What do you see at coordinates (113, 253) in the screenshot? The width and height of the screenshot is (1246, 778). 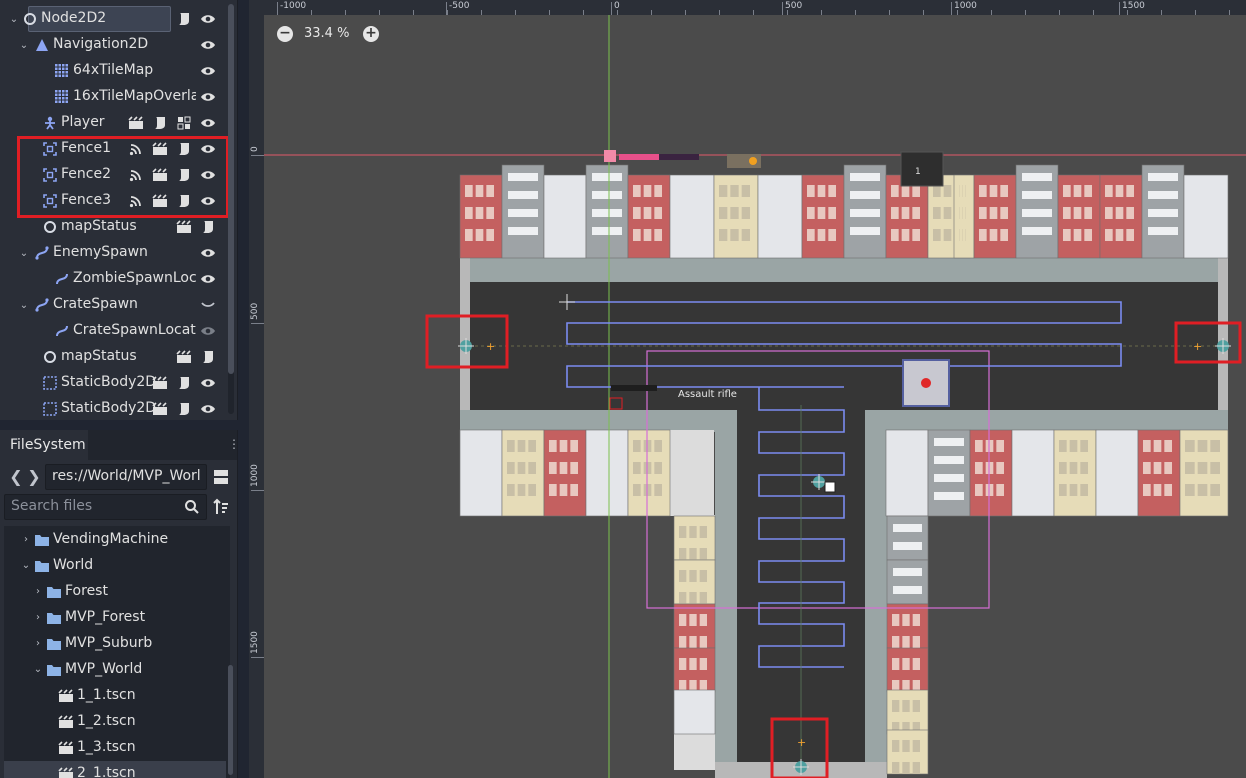 I see `scene-node-enemyspawn: ⌄ EnemySpawn` at bounding box center [113, 253].